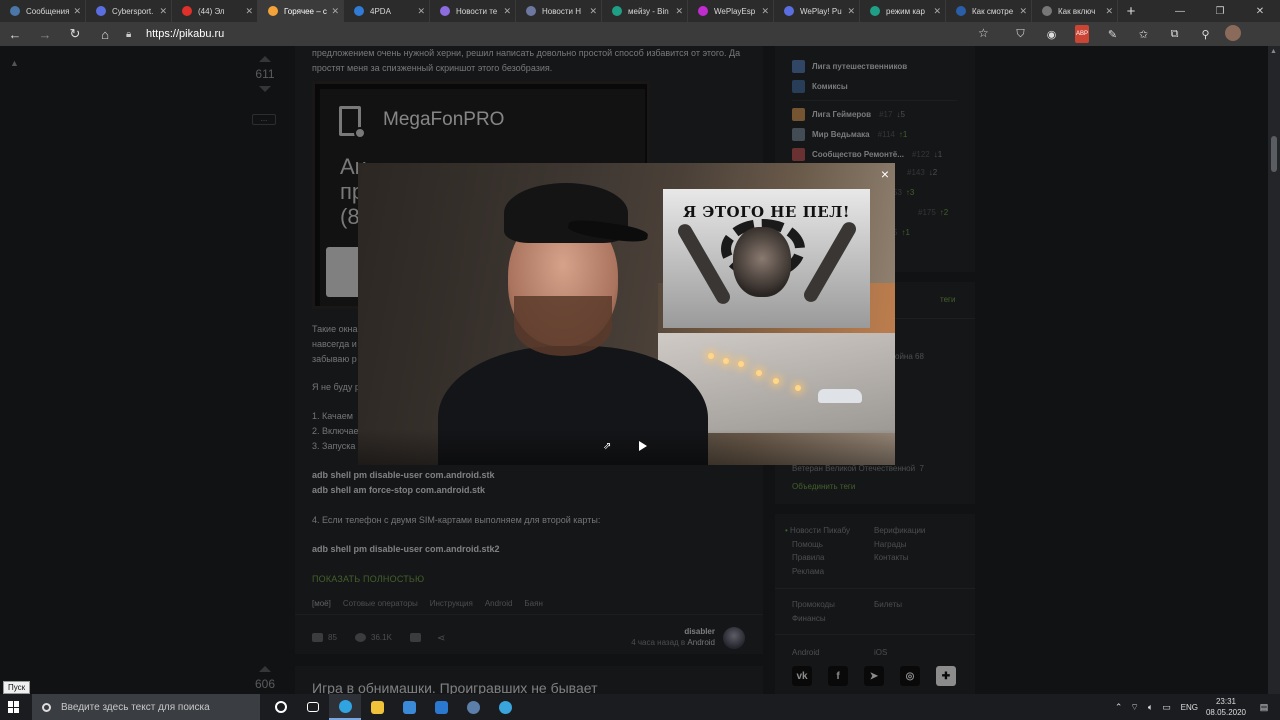 Image resolution: width=1280 pixels, height=720 pixels. Describe the element at coordinates (1082, 34) in the screenshot. I see `adblock-icon: ABP` at that location.